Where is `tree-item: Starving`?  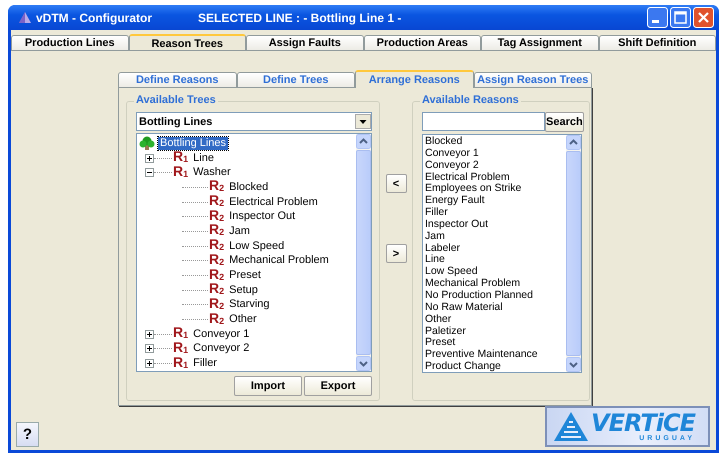
tree-item: Starving is located at coordinates (249, 305).